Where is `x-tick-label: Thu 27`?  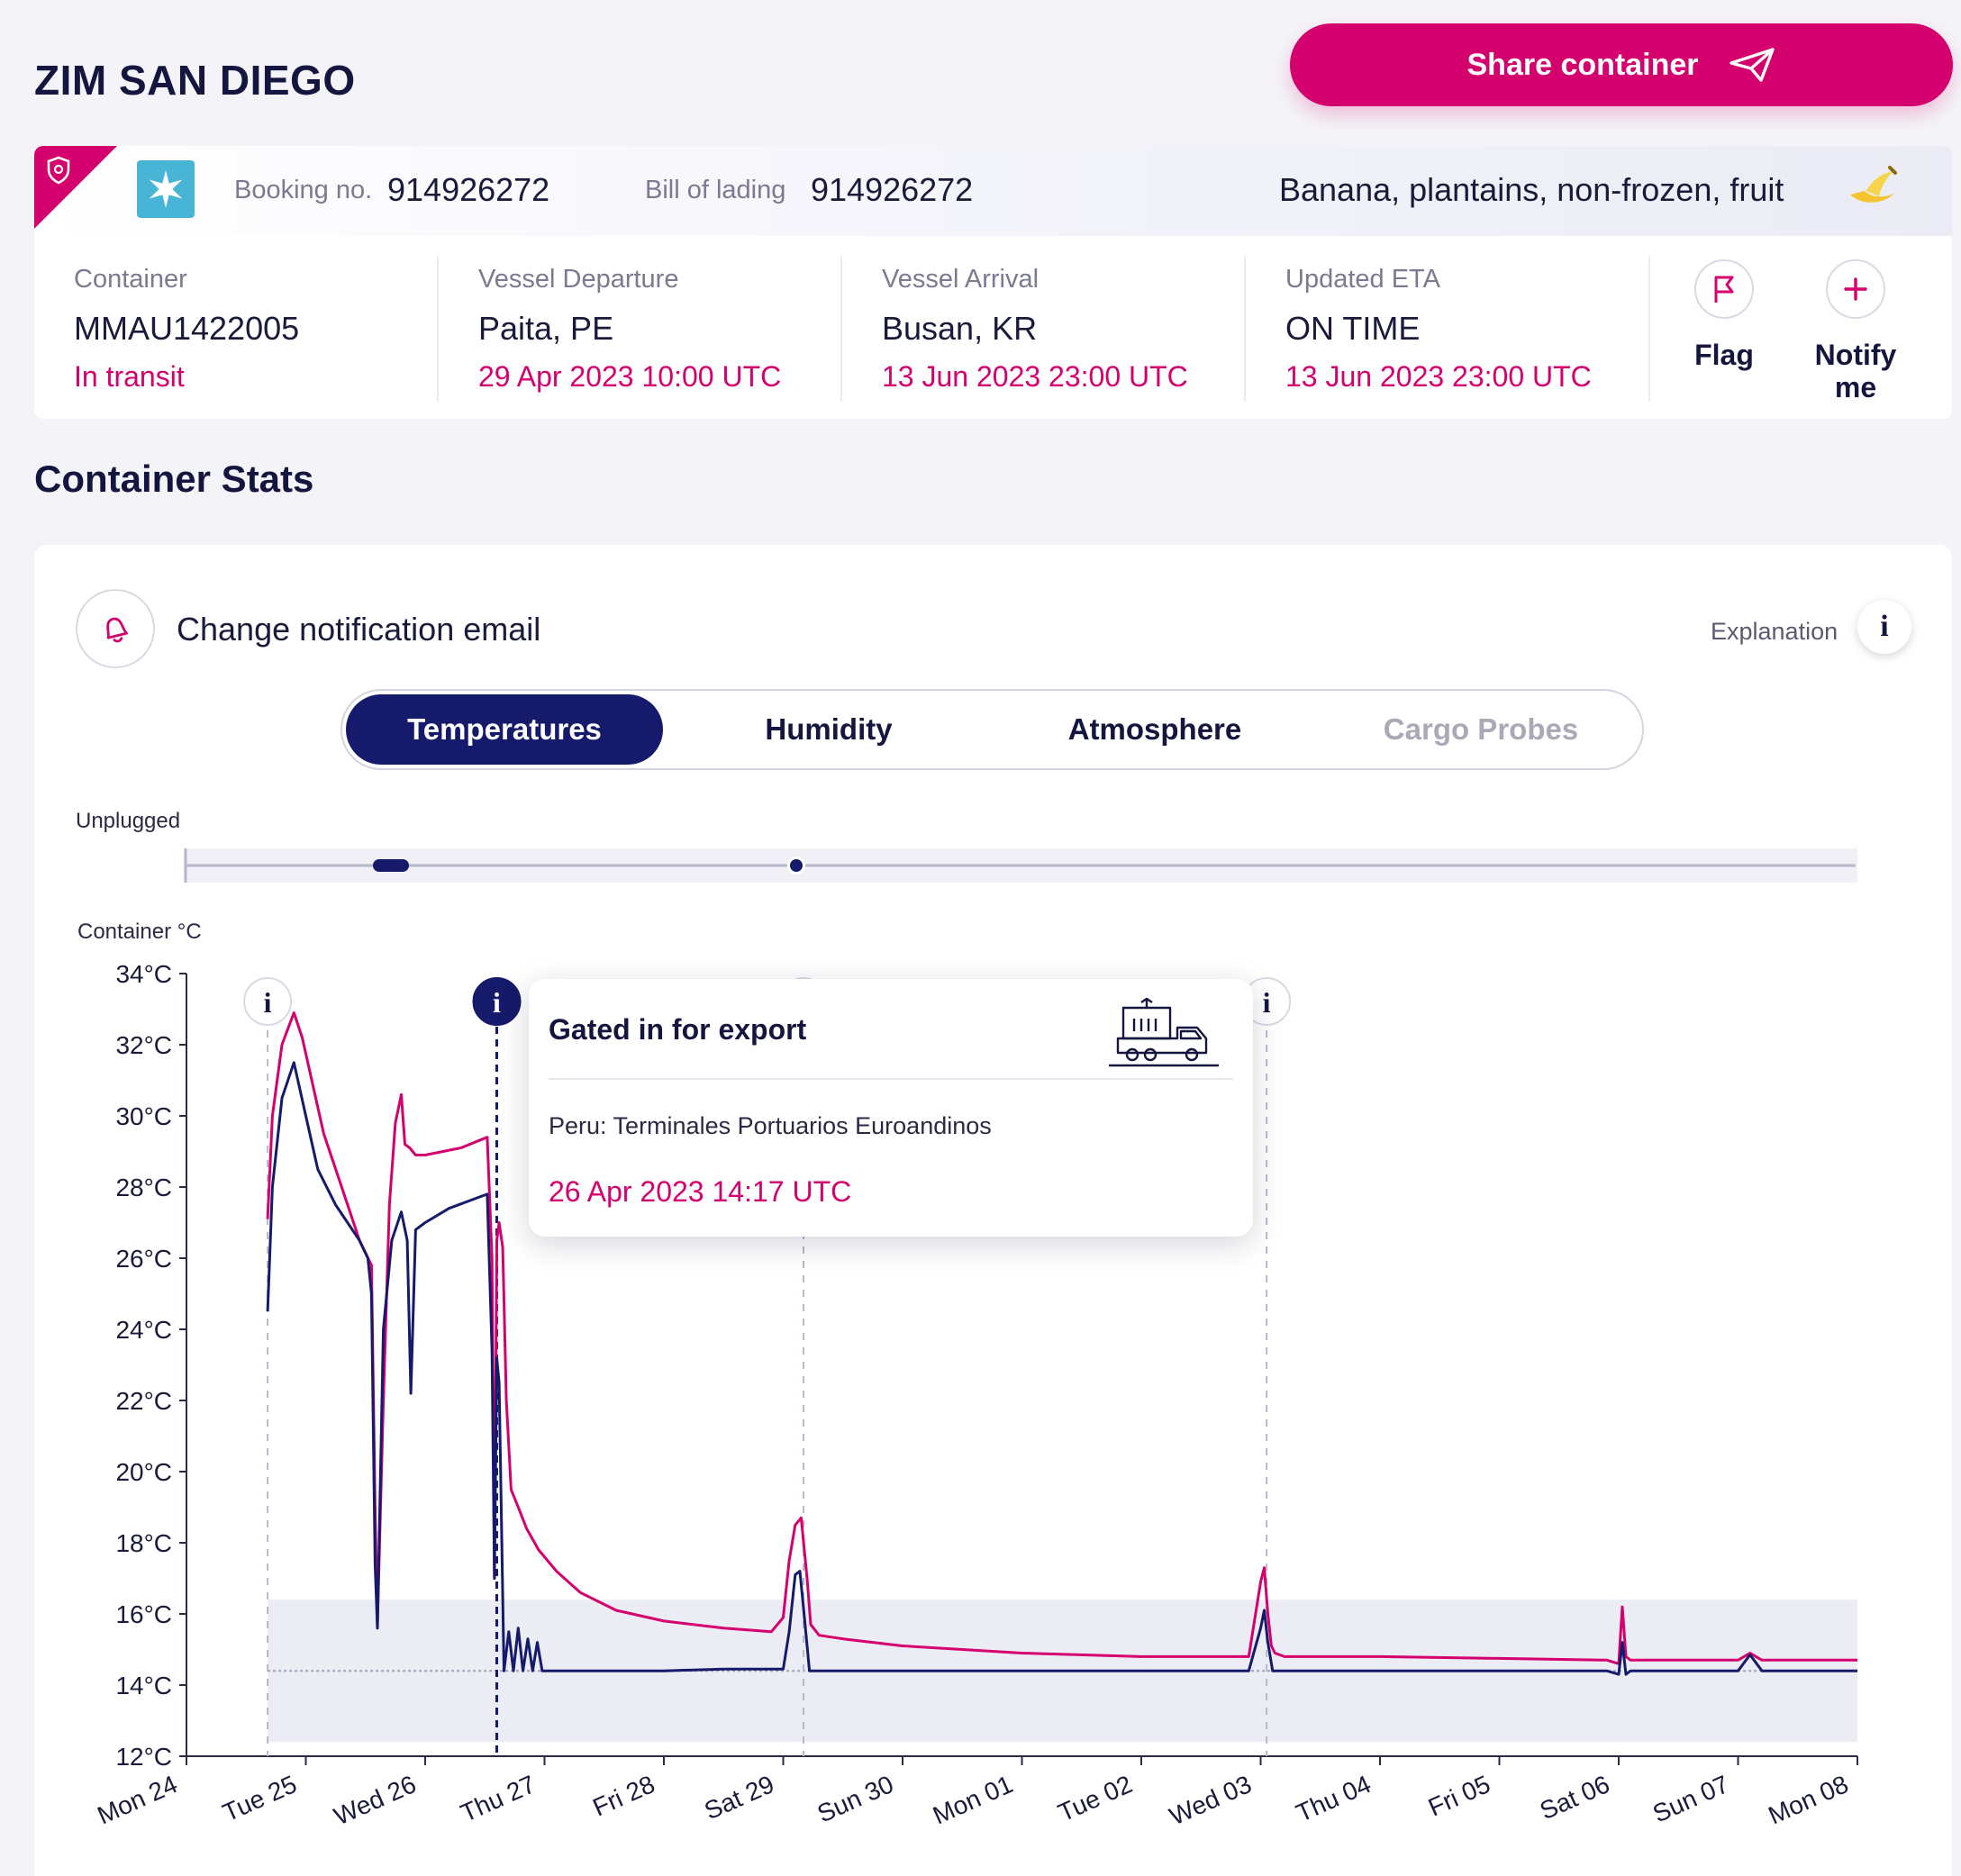 x-tick-label: Thu 27 is located at coordinates (498, 1798).